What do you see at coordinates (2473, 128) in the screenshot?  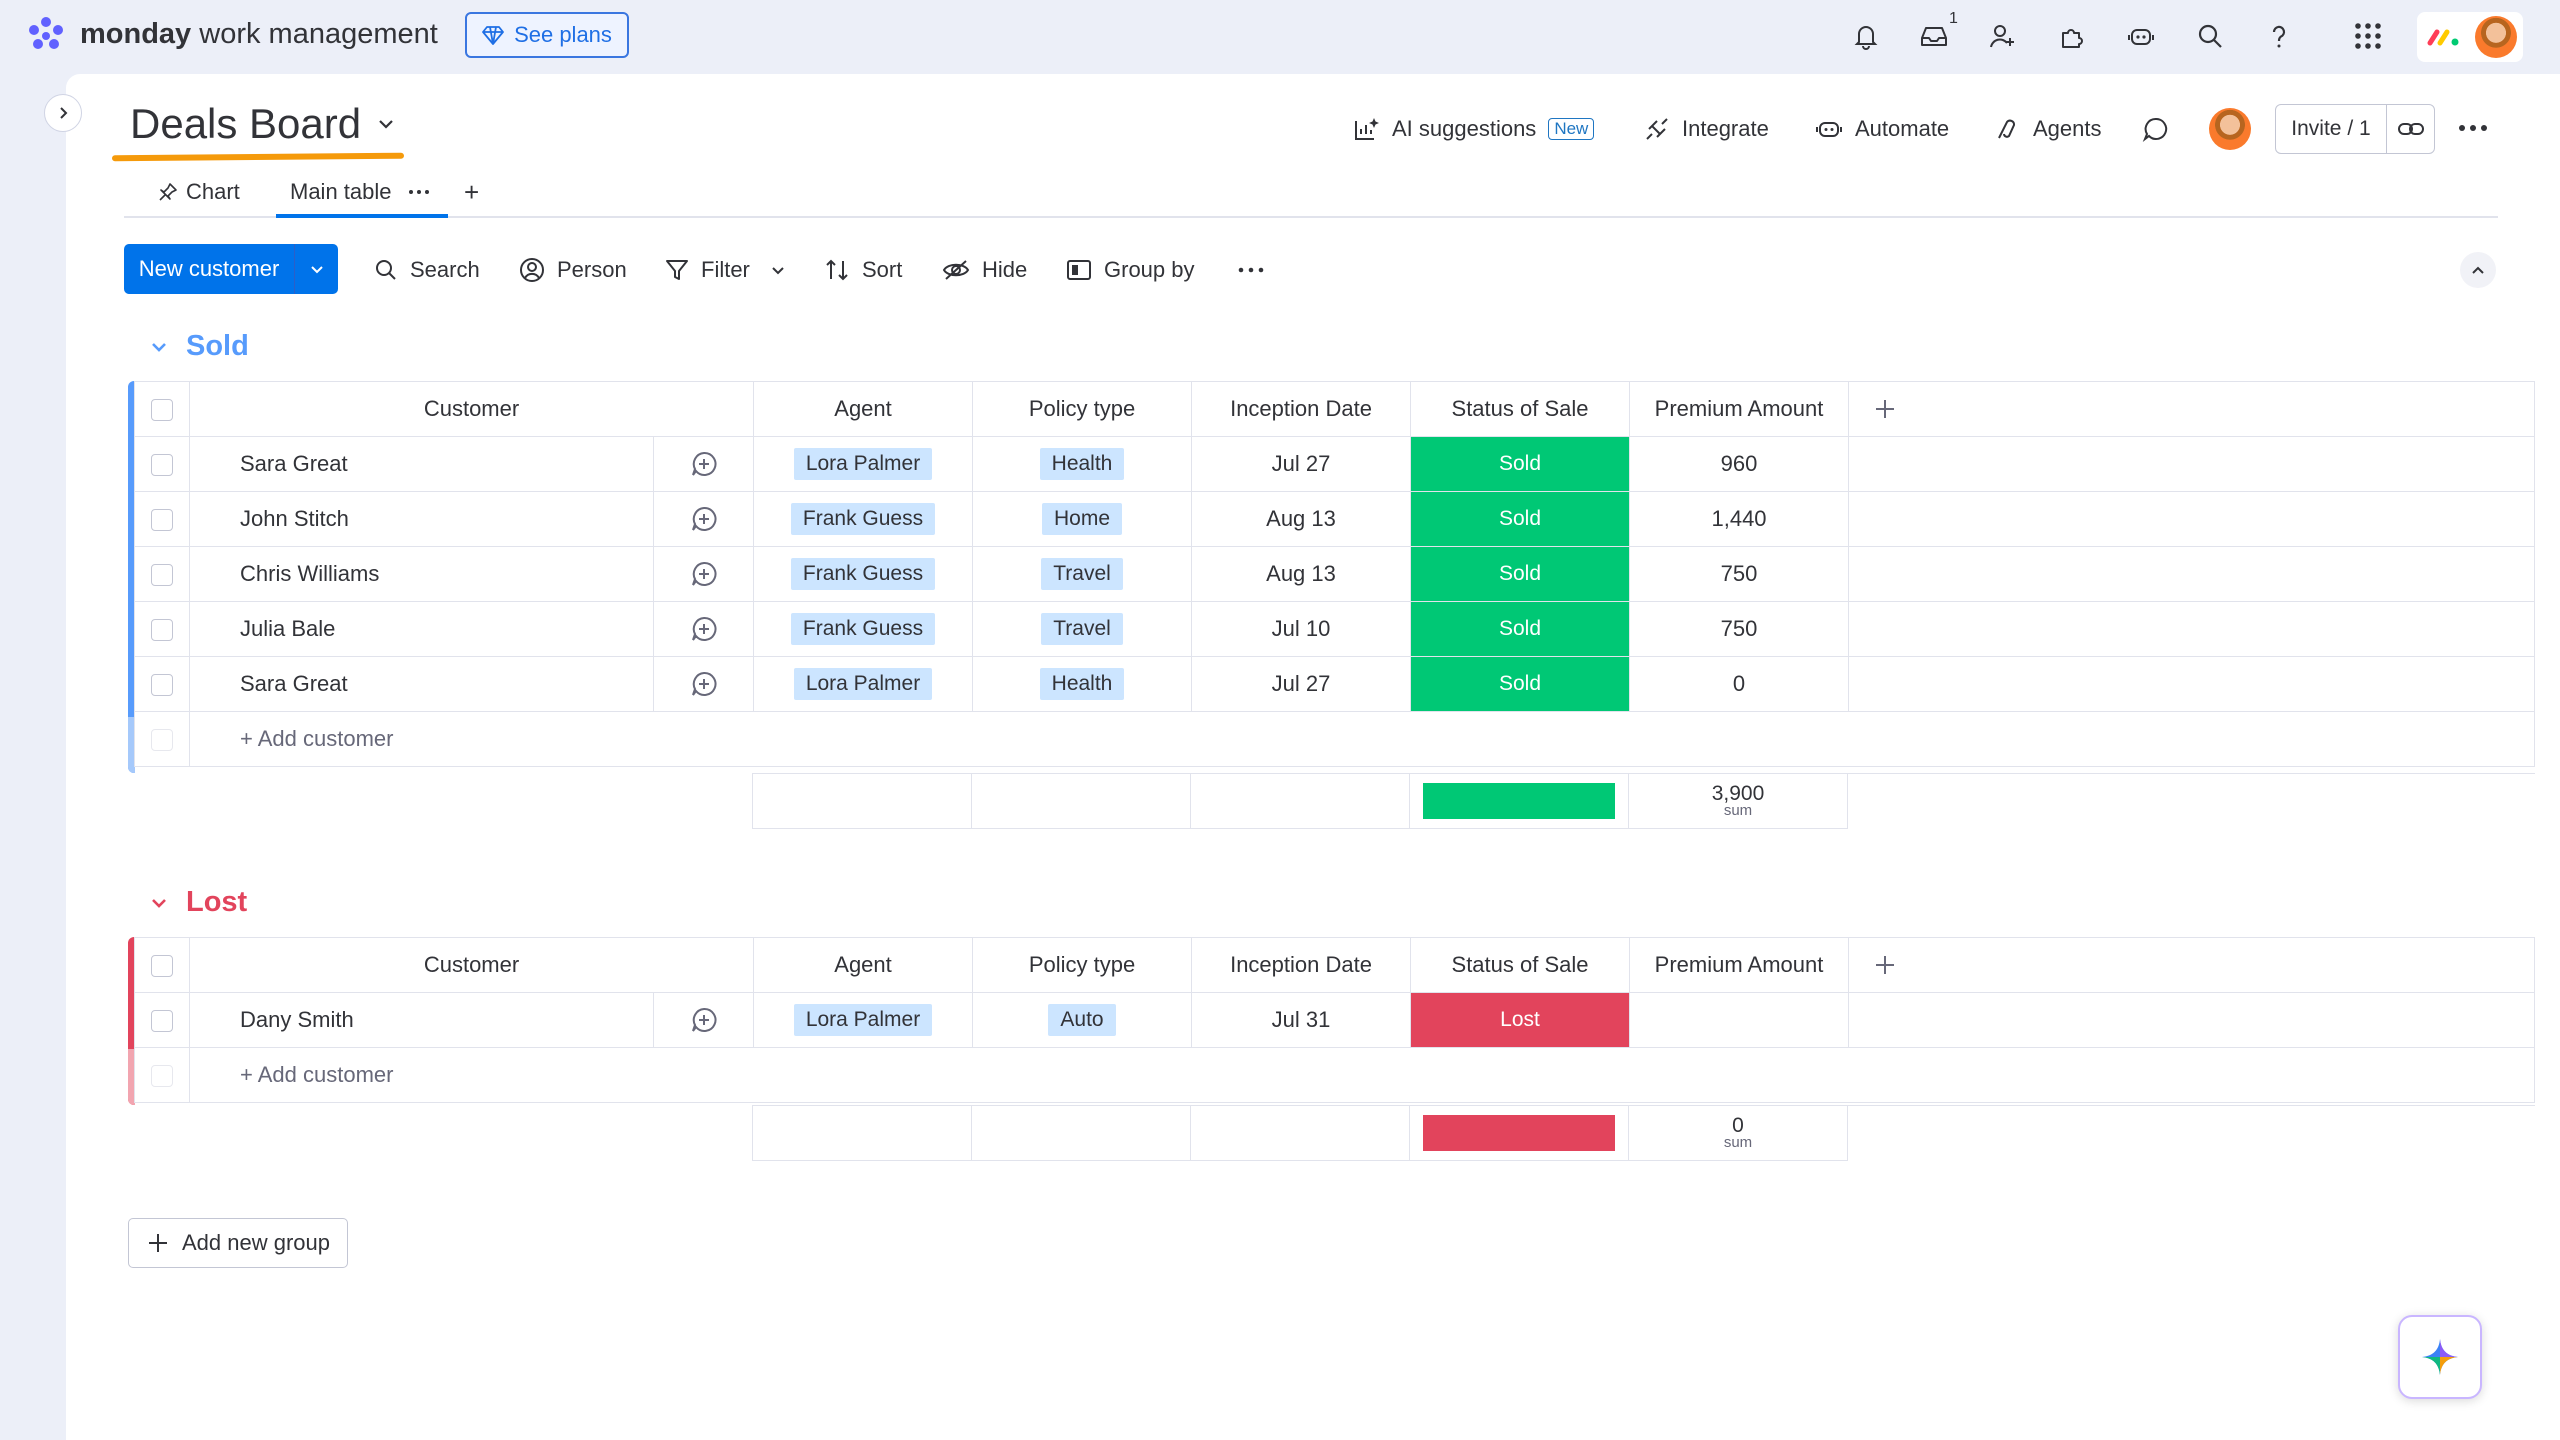 I see `more-options-icon` at bounding box center [2473, 128].